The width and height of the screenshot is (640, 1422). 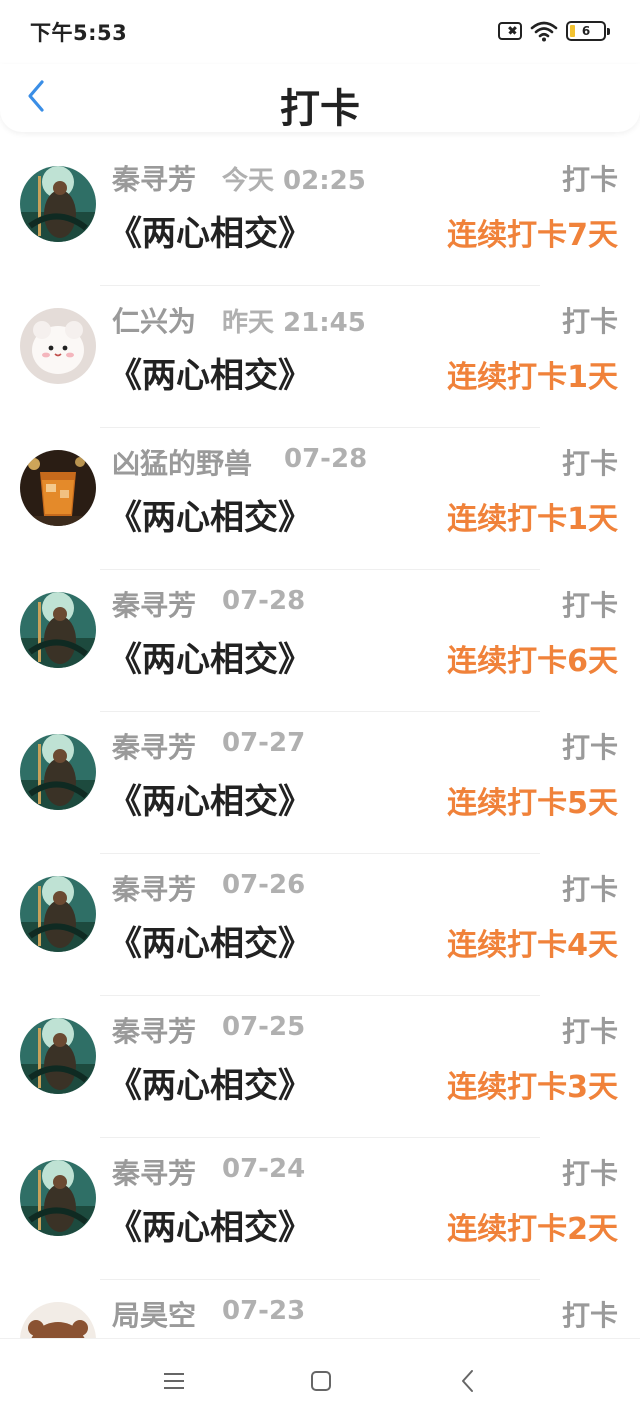 What do you see at coordinates (510, 31) in the screenshot?
I see `no-sim-icon` at bounding box center [510, 31].